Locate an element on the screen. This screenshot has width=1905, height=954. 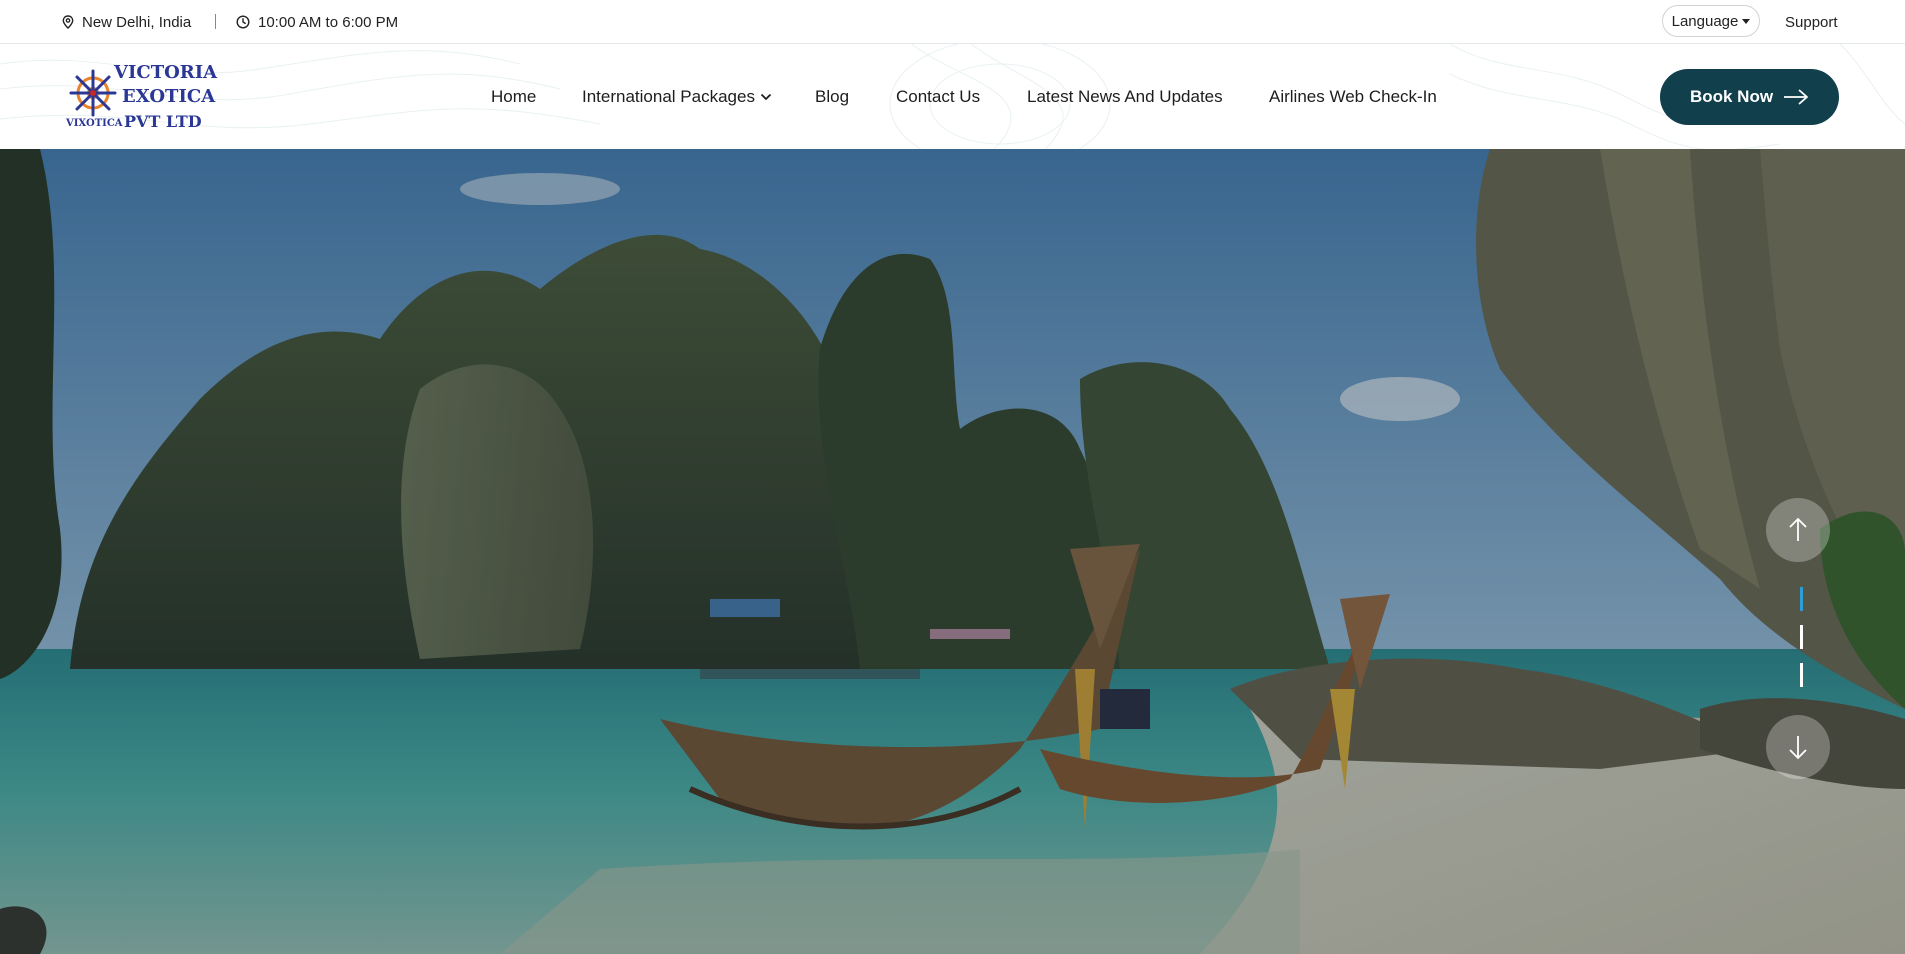
chevron-down-icon is located at coordinates (766, 96).